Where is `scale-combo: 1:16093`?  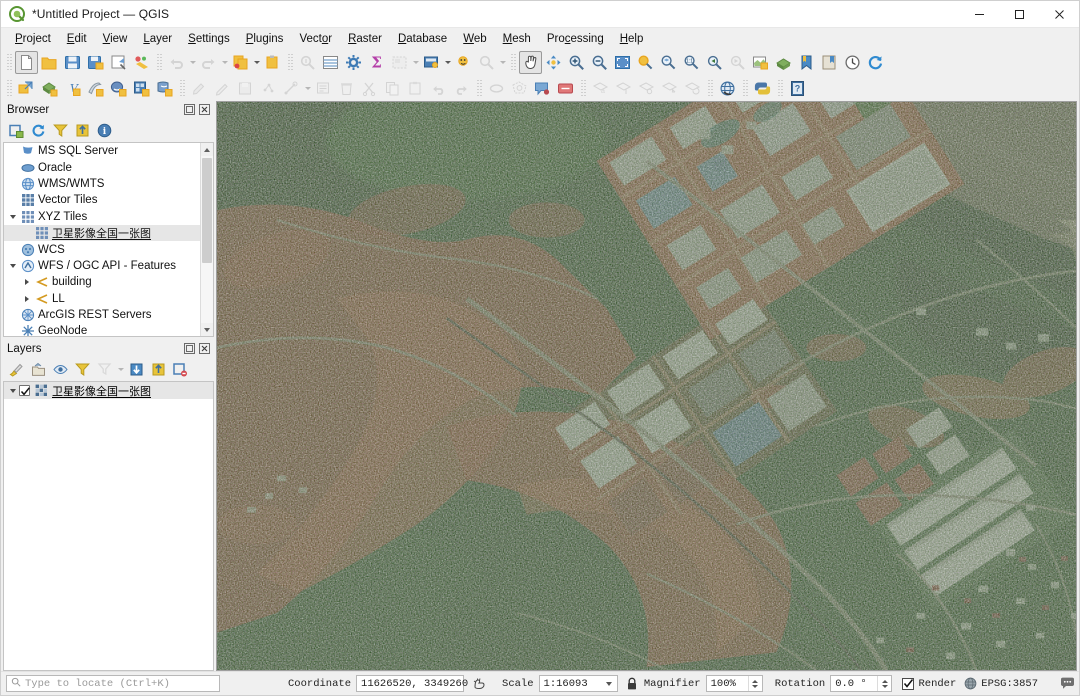
scale-combo: 1:16093 is located at coordinates (578, 683).